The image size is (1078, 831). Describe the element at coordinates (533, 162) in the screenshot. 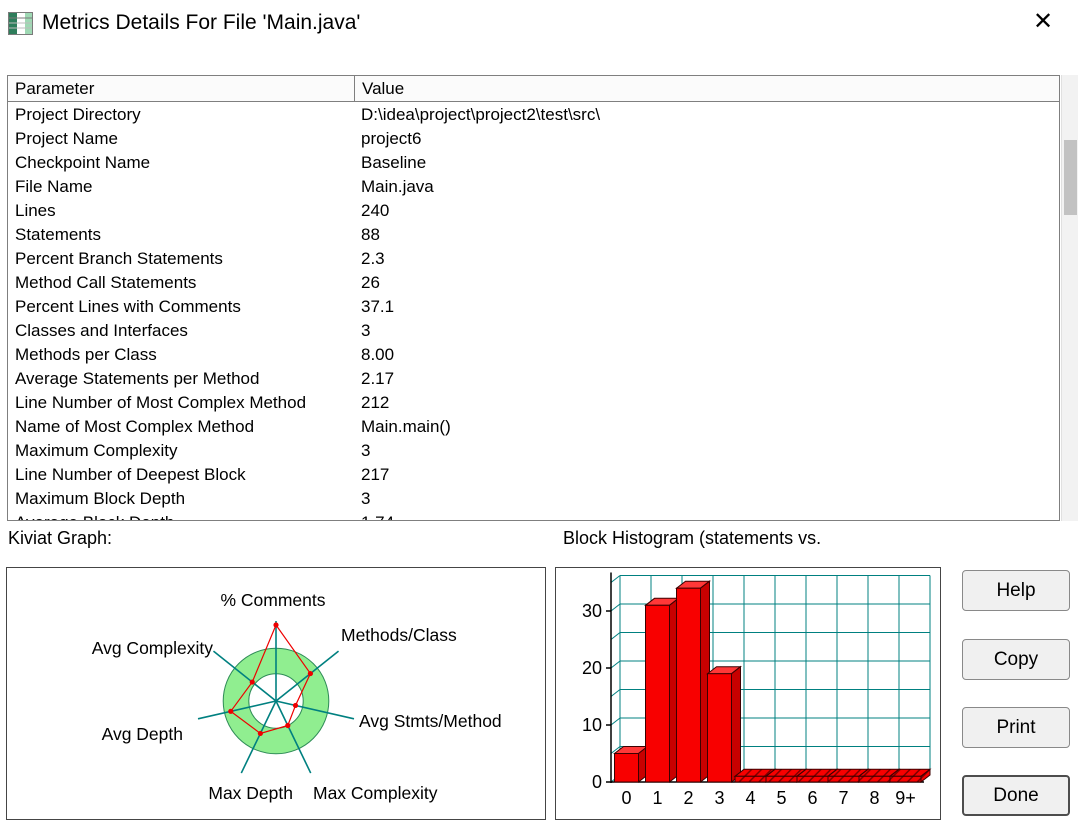

I see `table-row: Checkpoint Name Baseline` at that location.